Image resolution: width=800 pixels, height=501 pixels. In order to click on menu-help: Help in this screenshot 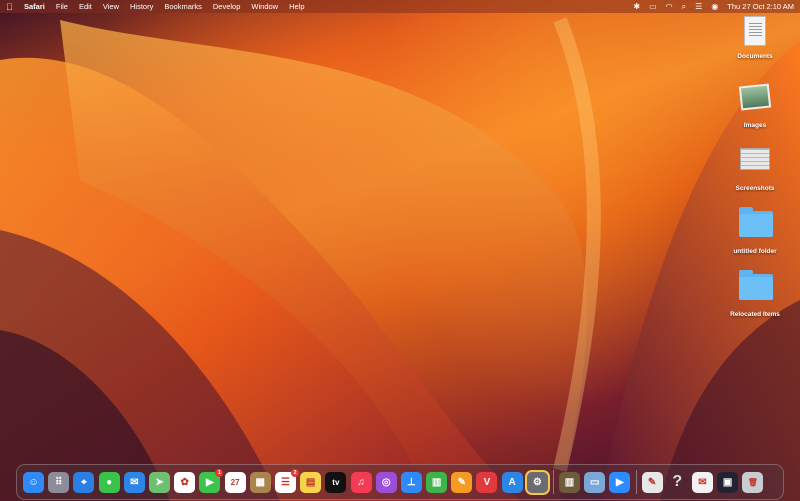, I will do `click(296, 6)`.